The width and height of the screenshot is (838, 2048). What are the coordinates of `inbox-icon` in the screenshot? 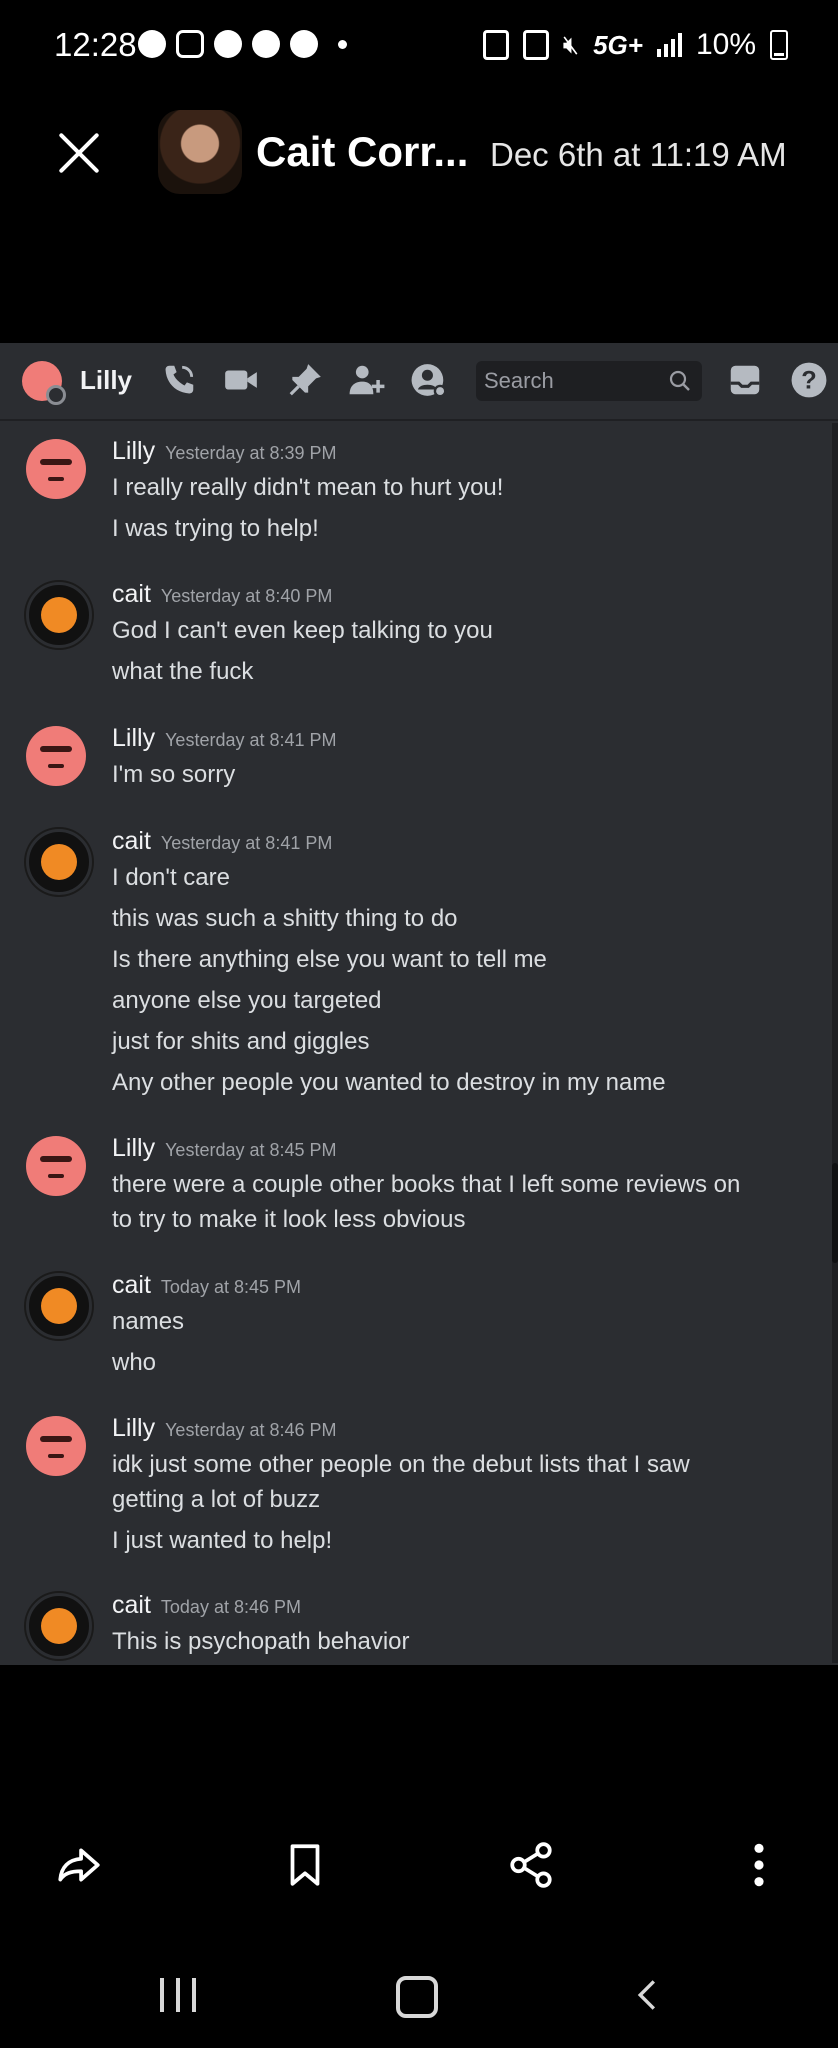 It's located at (745, 380).